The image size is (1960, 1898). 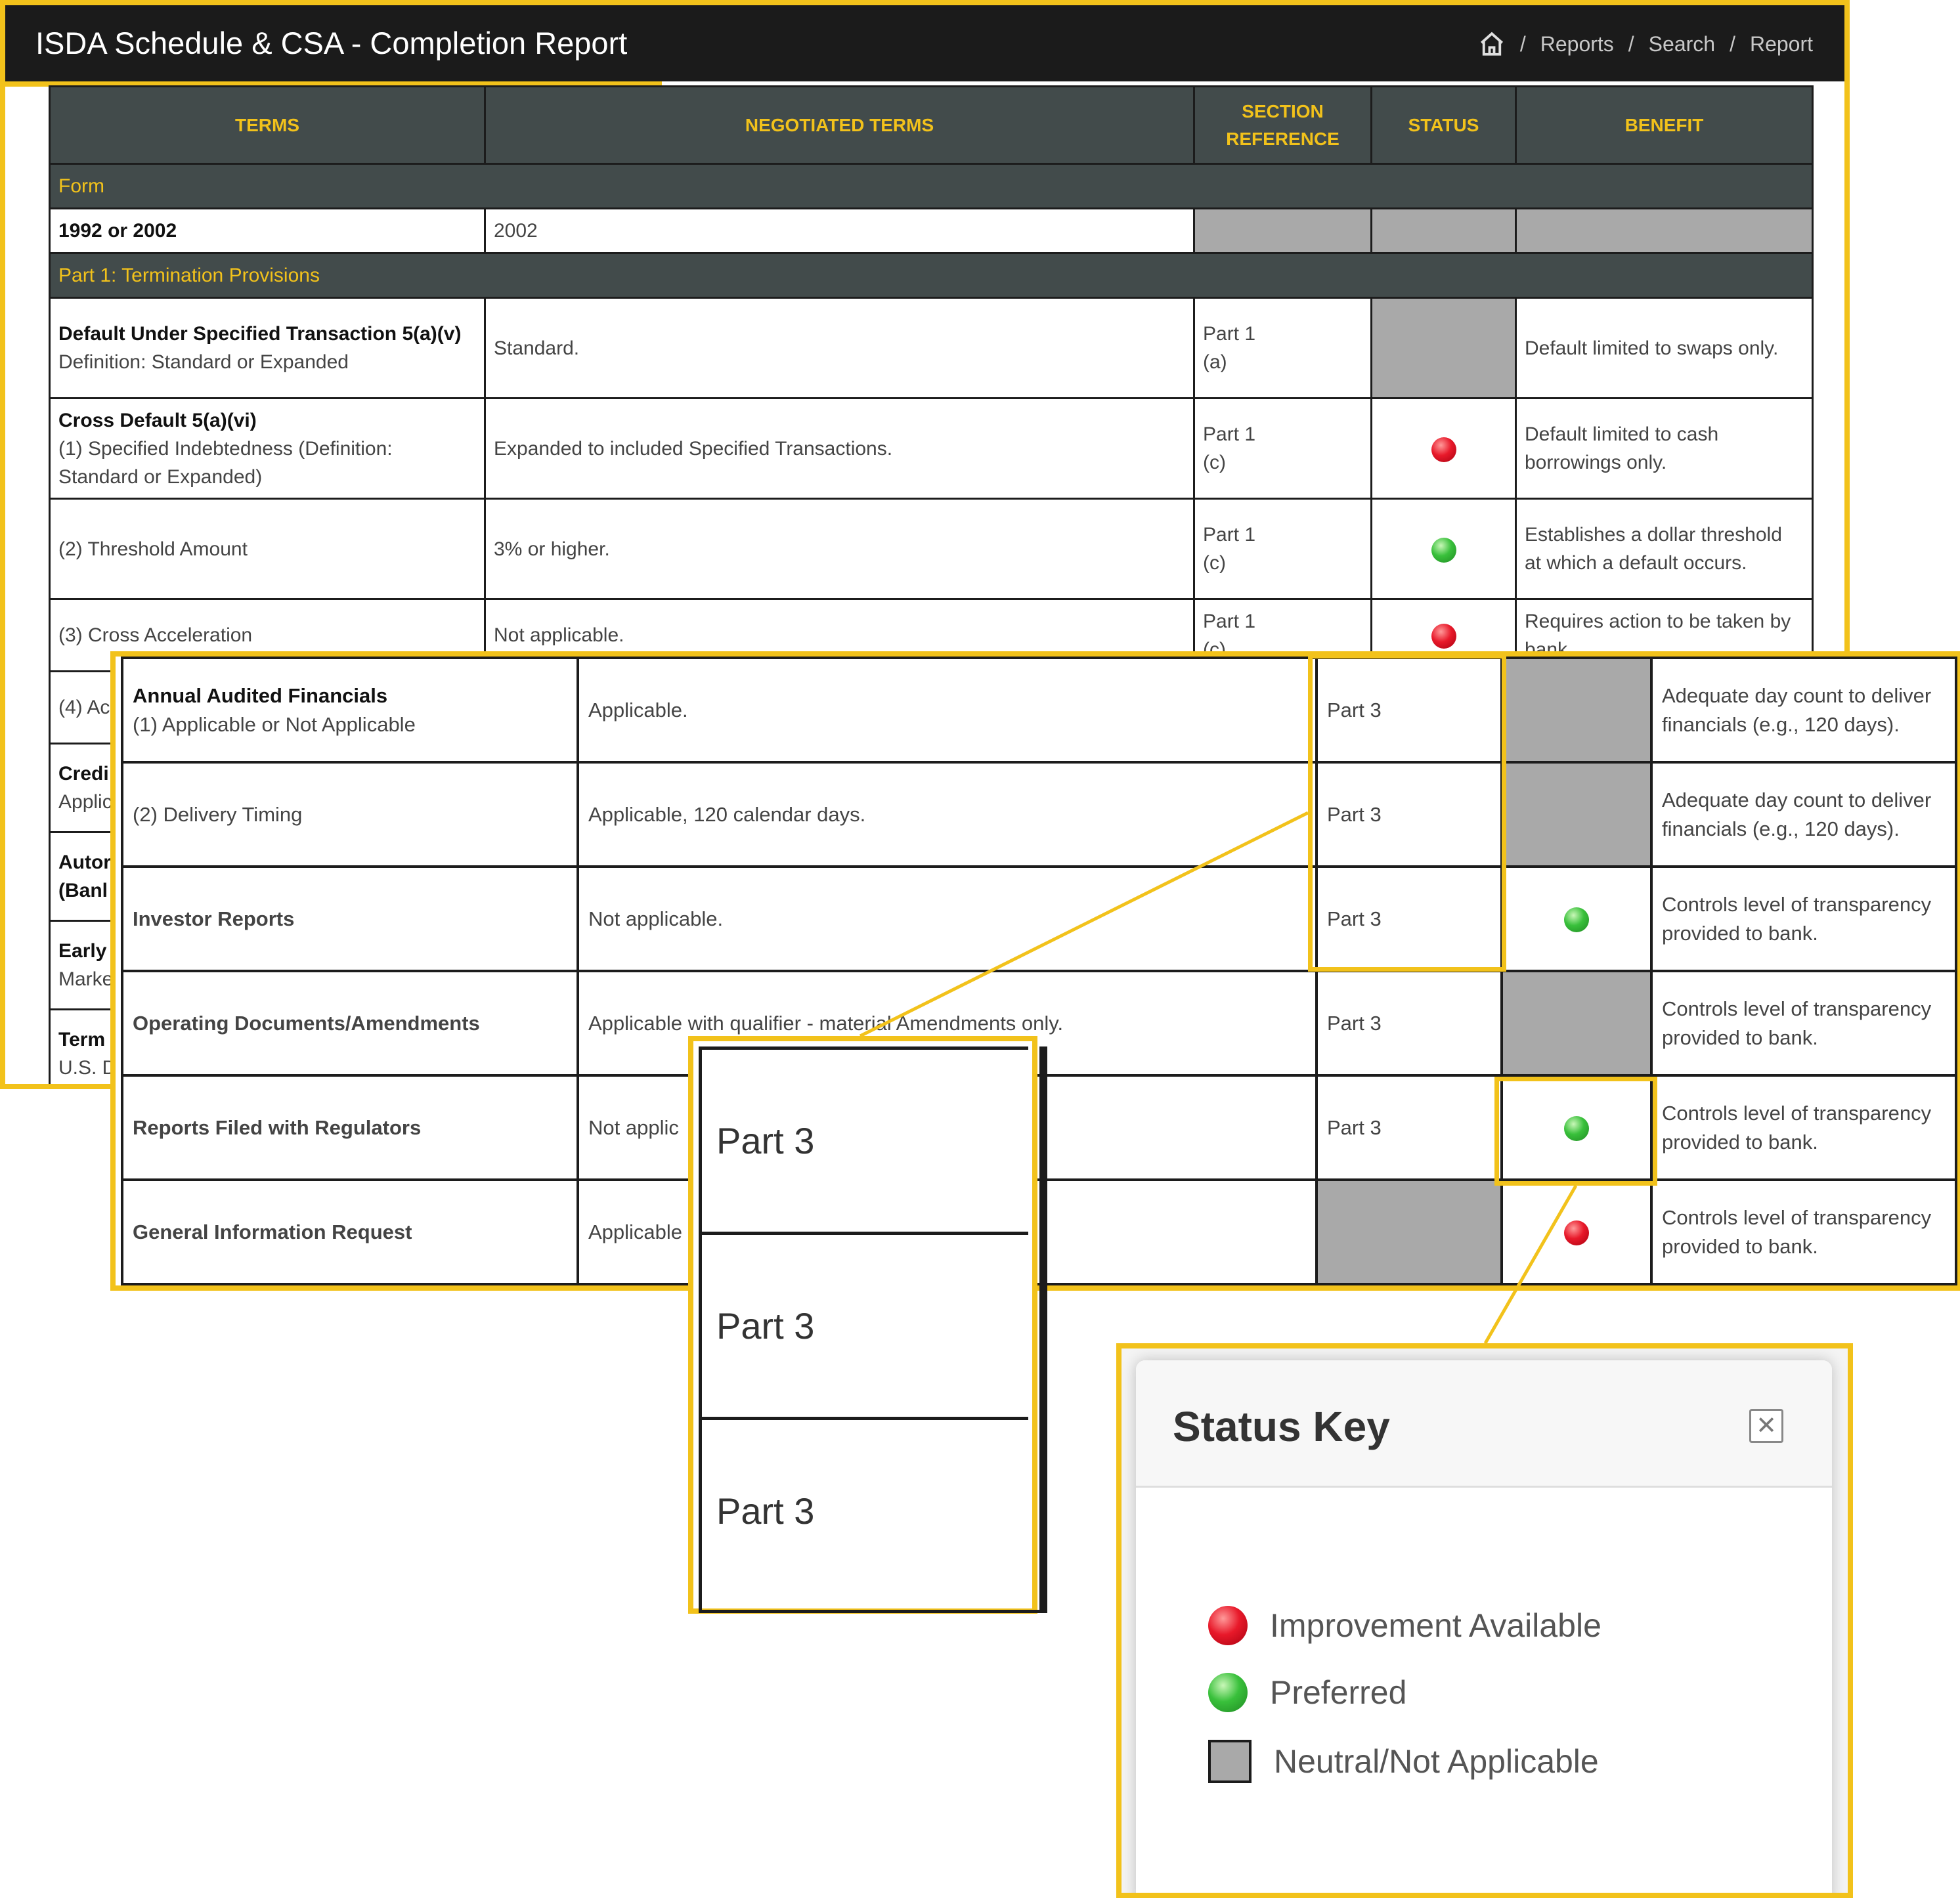 I want to click on section-label: Form, so click(x=932, y=186).